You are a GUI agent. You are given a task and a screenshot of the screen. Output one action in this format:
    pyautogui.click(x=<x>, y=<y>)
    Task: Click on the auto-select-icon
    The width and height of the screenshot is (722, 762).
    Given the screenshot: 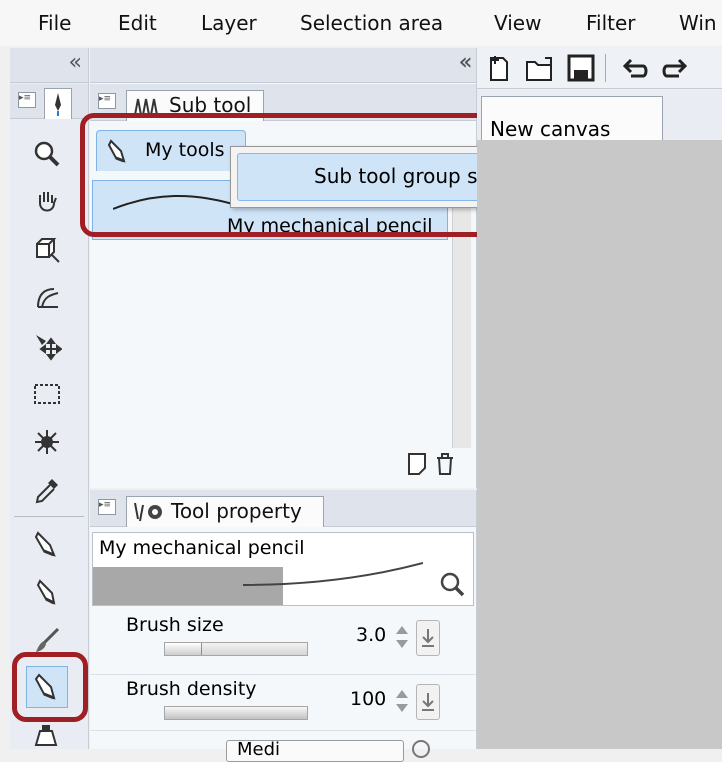 What is the action you would take?
    pyautogui.click(x=47, y=298)
    